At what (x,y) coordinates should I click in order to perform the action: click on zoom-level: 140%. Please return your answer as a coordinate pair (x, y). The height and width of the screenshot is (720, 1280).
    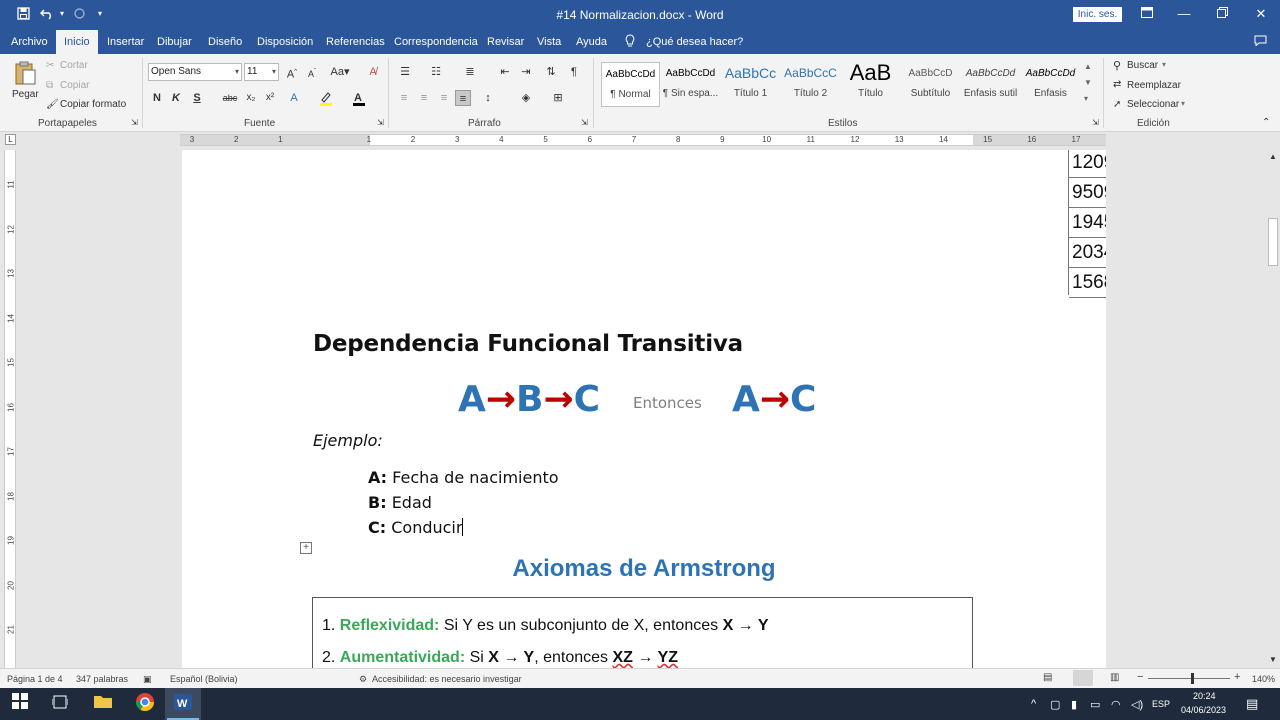
    Looking at the image, I should click on (1263, 679).